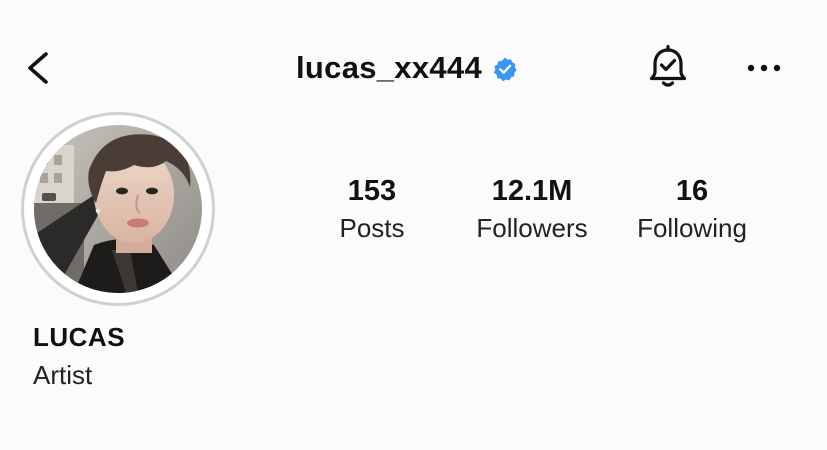  What do you see at coordinates (692, 191) in the screenshot?
I see `following-count: 16` at bounding box center [692, 191].